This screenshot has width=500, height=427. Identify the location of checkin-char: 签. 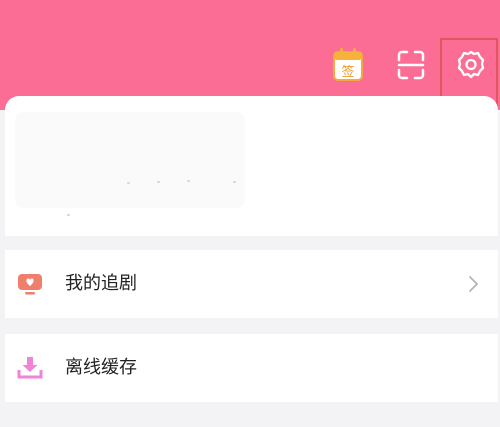
(347, 72).